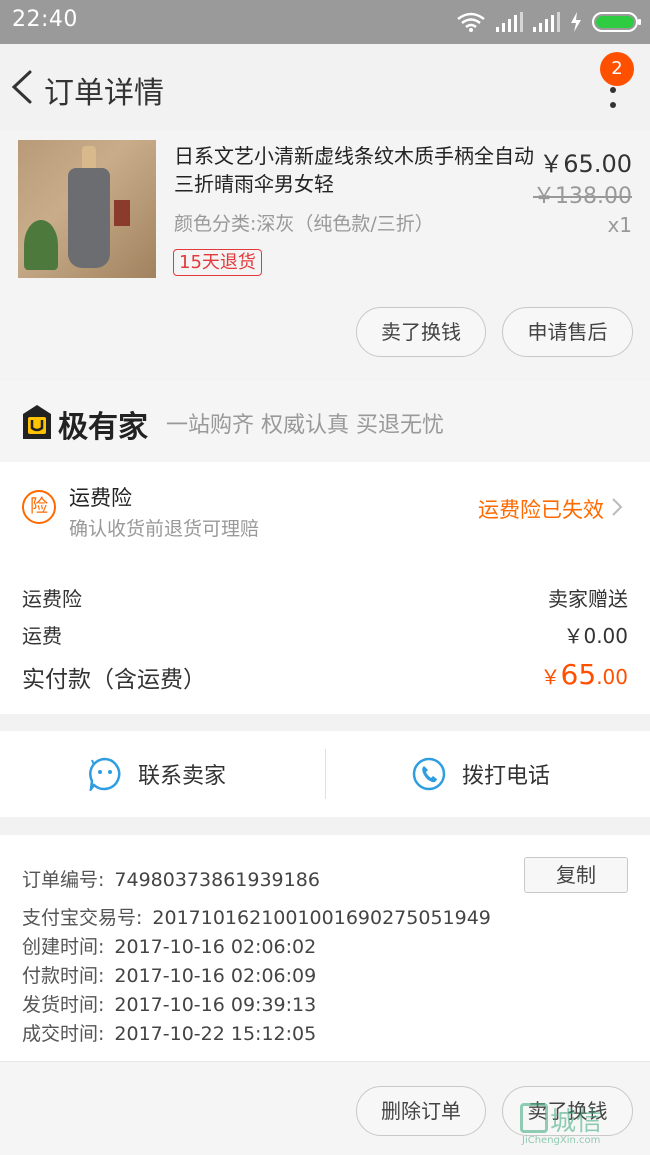 The height and width of the screenshot is (1155, 650). Describe the element at coordinates (585, 164) in the screenshot. I see `product-price: ￥65.00` at that location.